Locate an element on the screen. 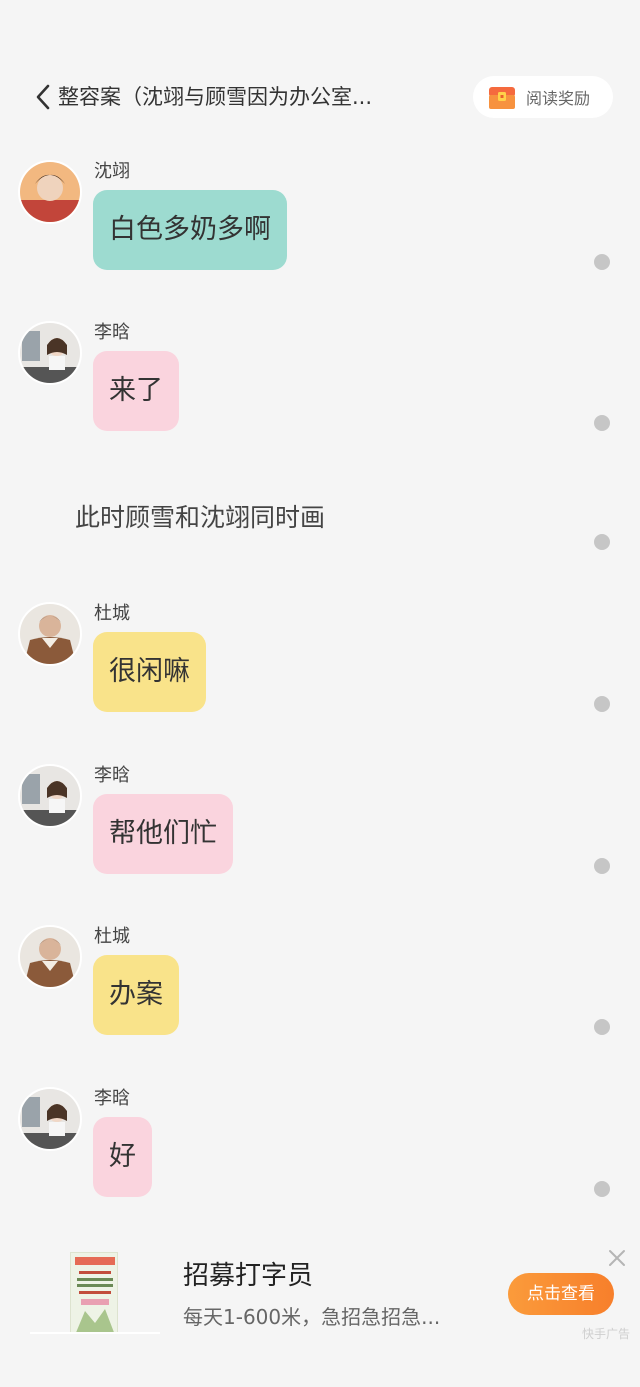 This screenshot has width=640, height=1387. ad-title: 招募打字员 is located at coordinates (248, 1276).